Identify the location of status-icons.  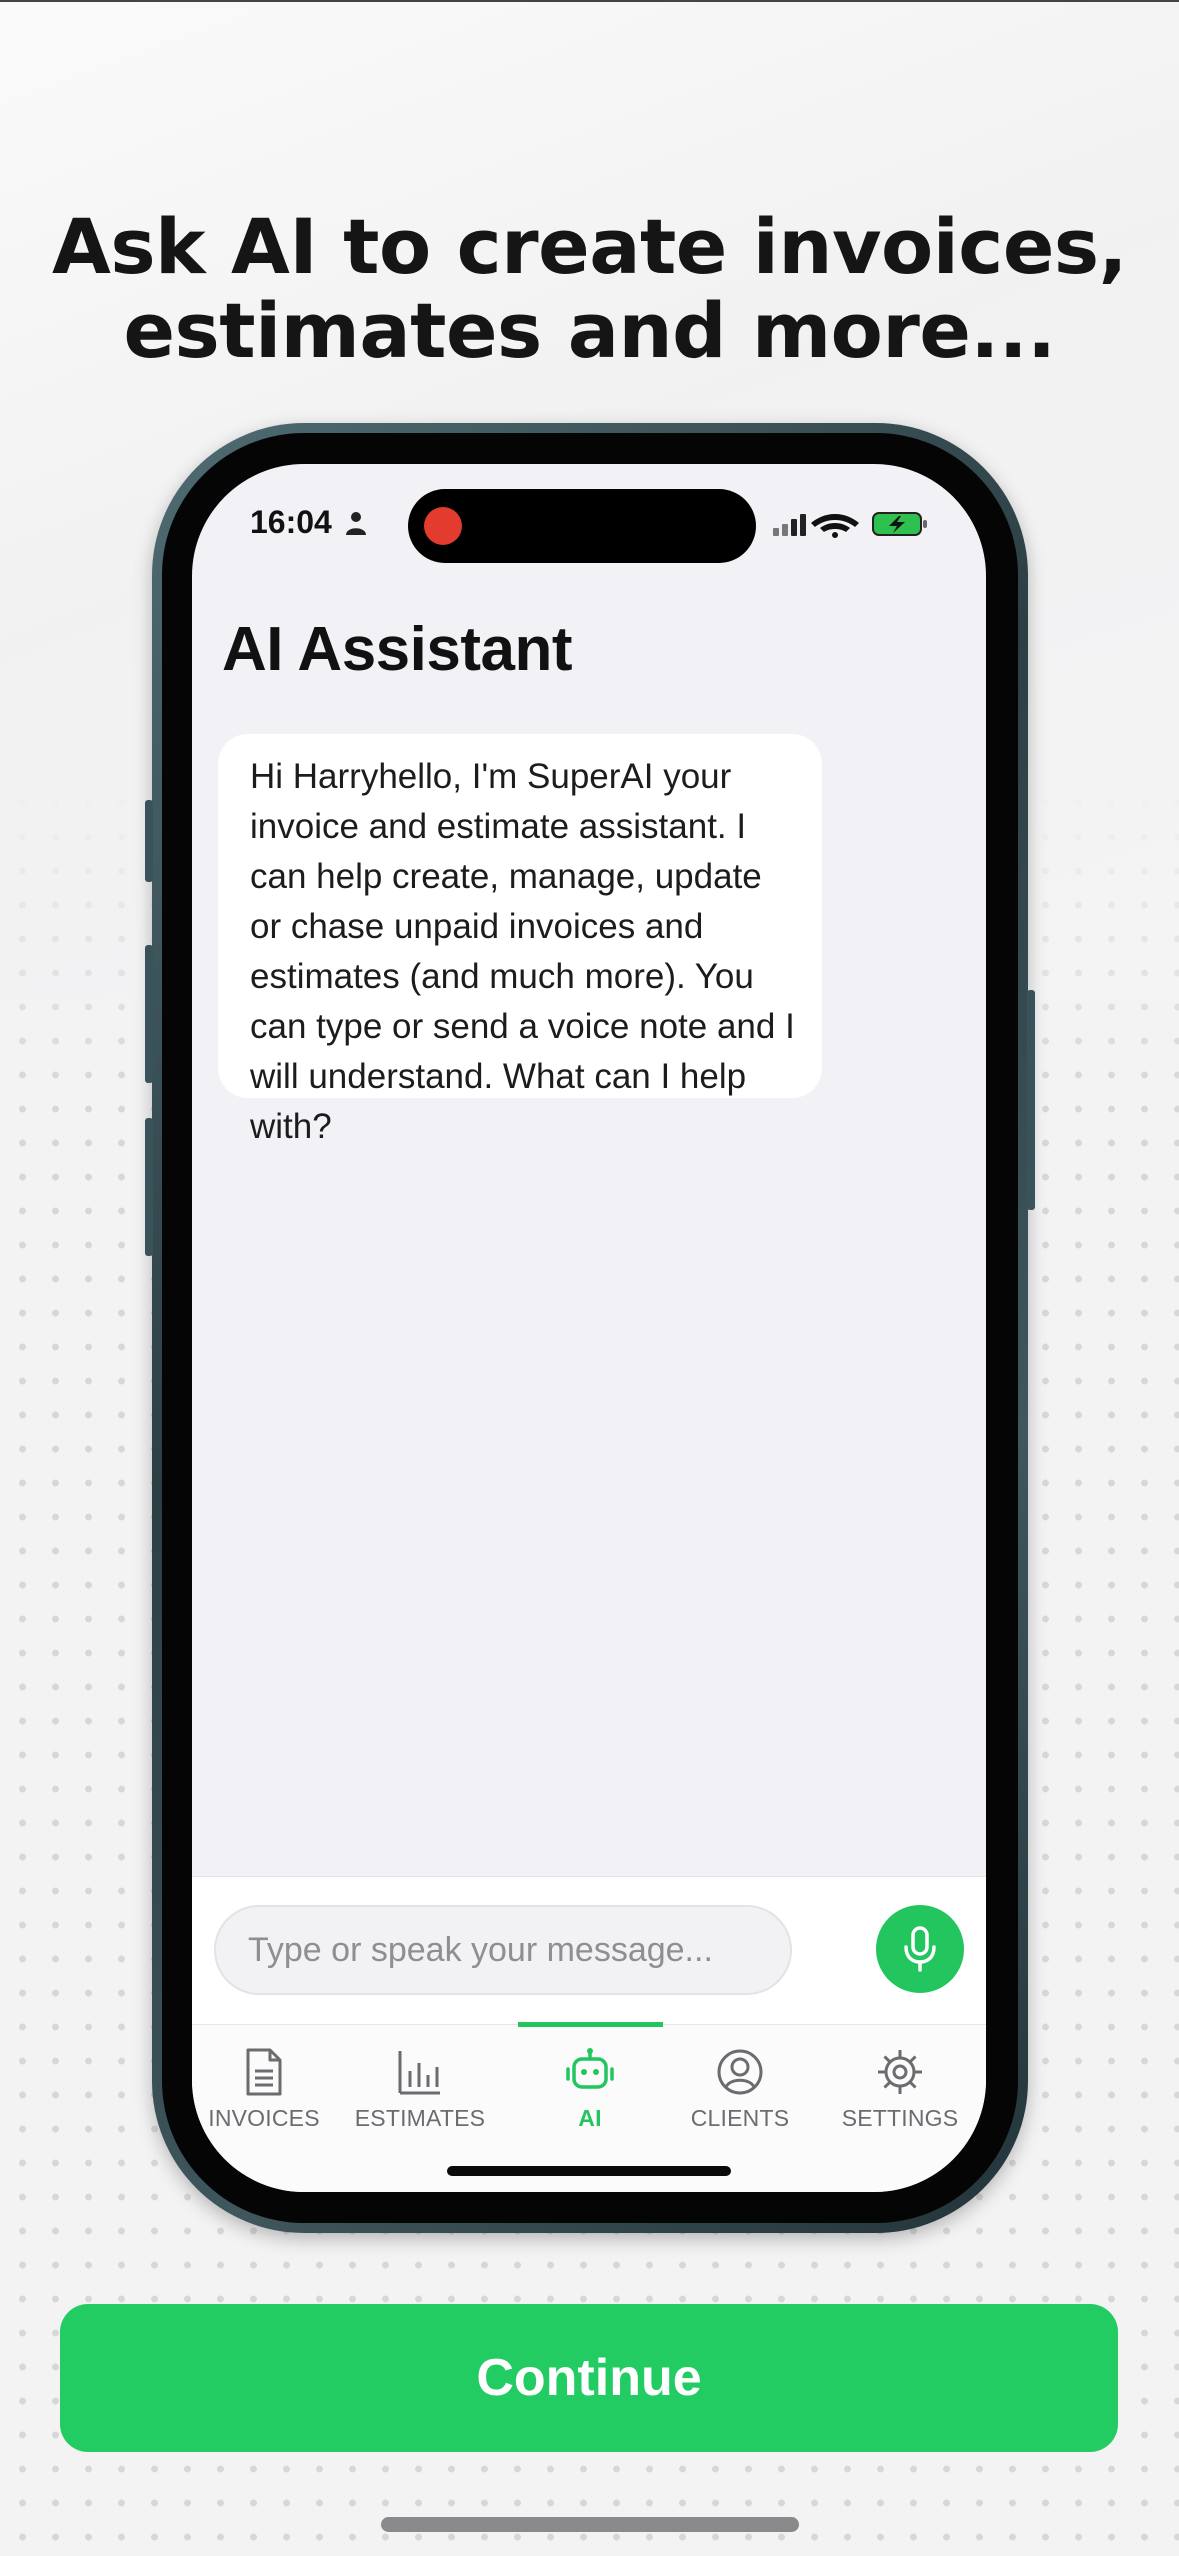
(850, 525).